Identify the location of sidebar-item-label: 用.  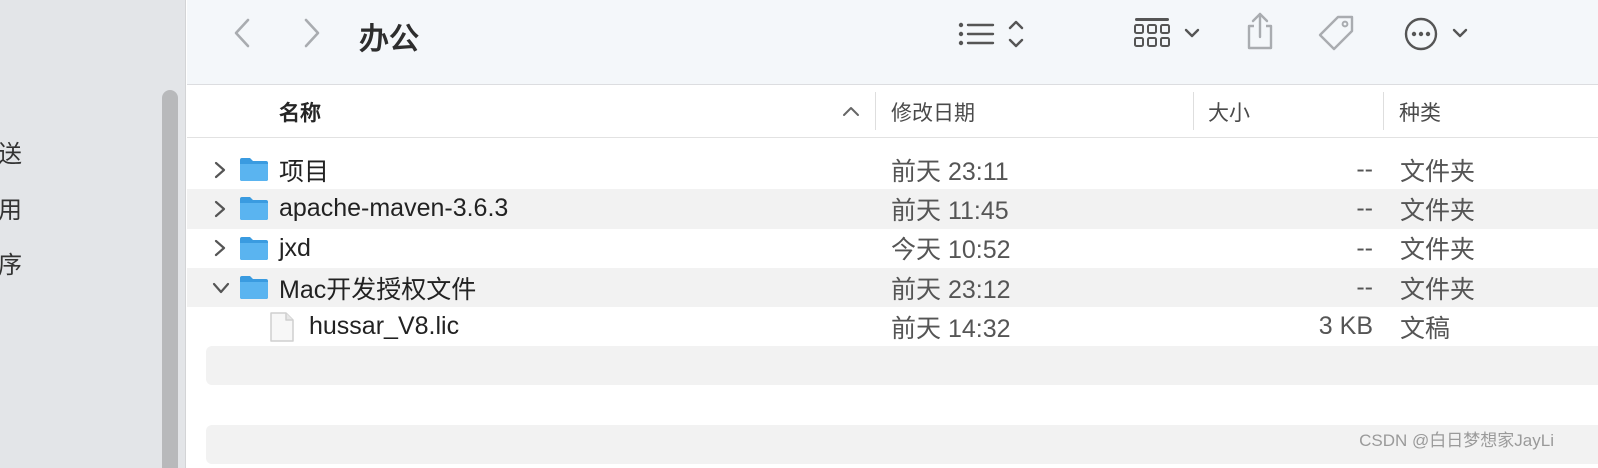
(11, 210).